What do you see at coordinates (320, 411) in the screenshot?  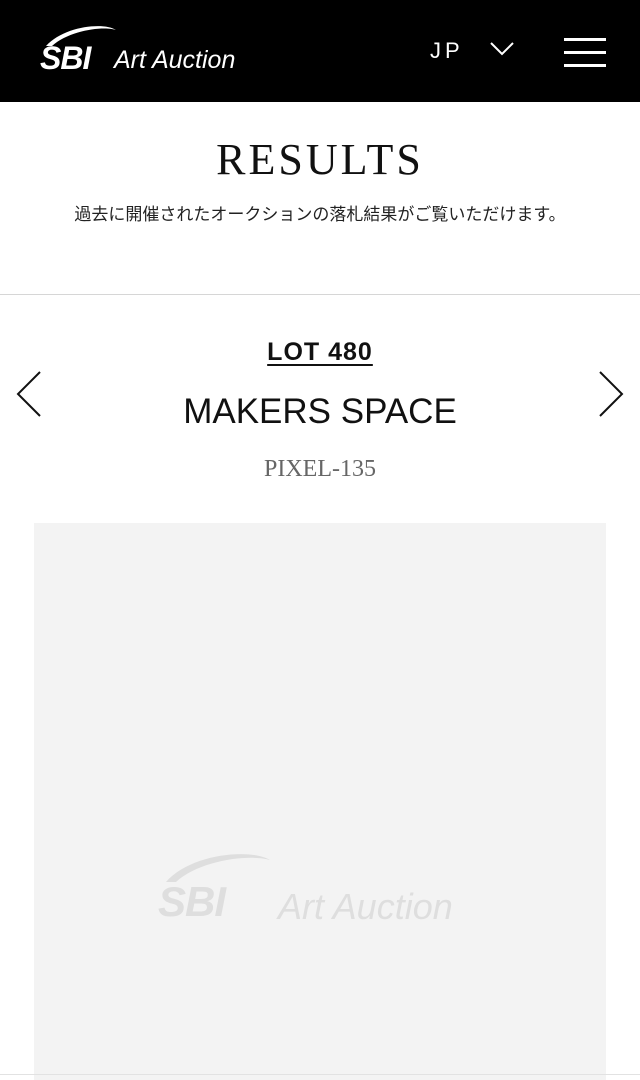 I see `lot-title: MAKERS SPACE` at bounding box center [320, 411].